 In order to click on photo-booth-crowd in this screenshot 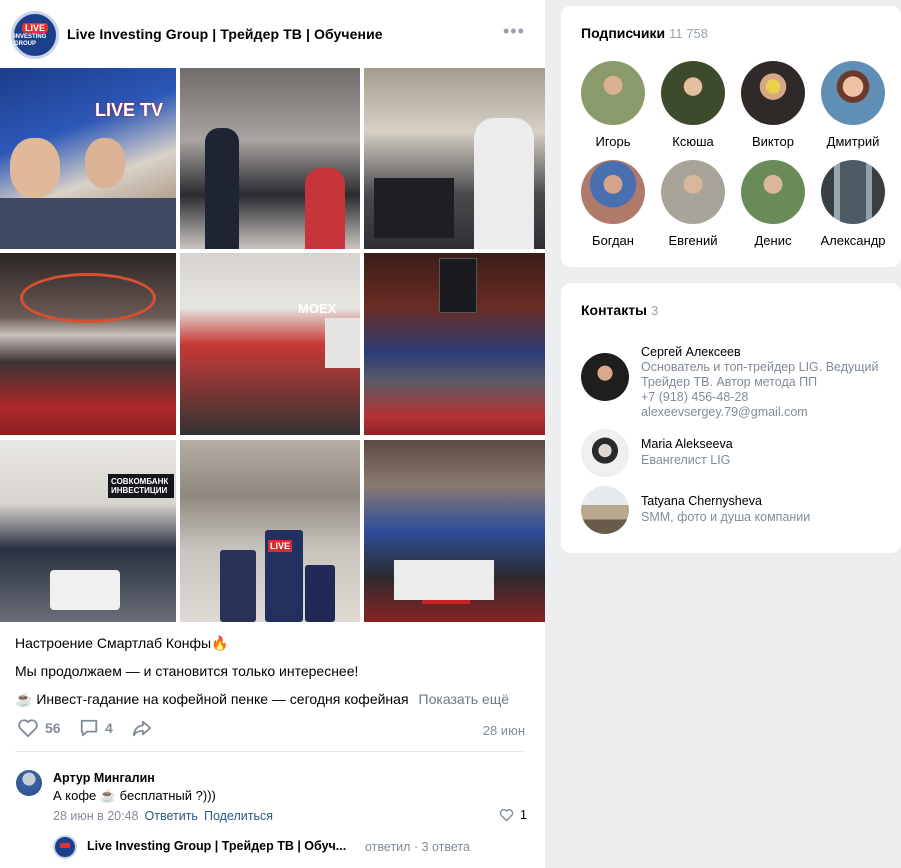, I will do `click(270, 158)`.